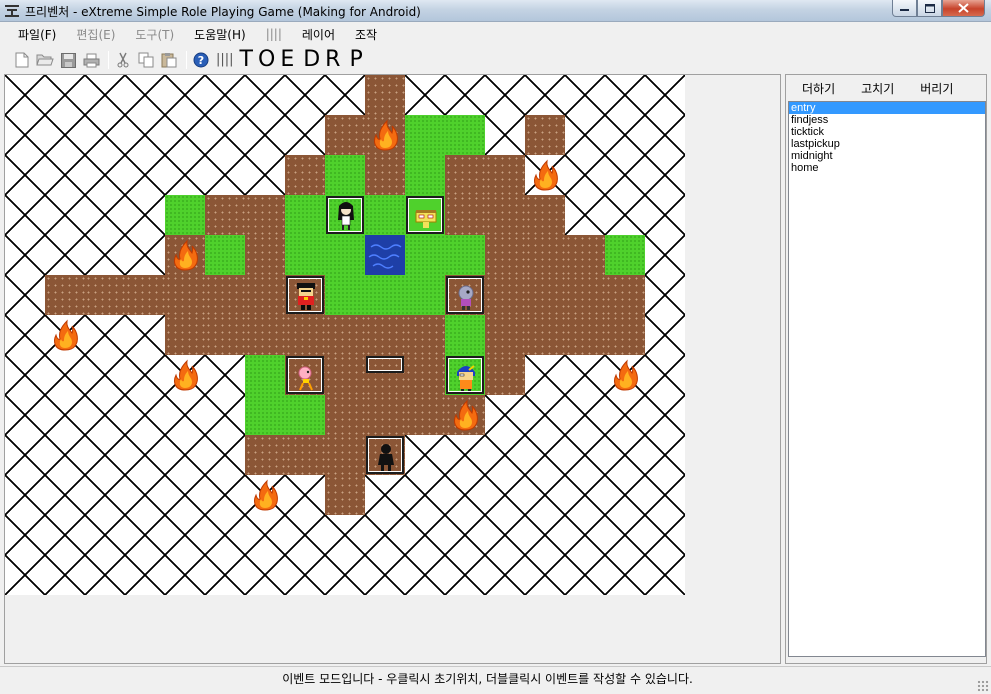  Describe the element at coordinates (465, 375) in the screenshot. I see `char-blue-event` at that location.